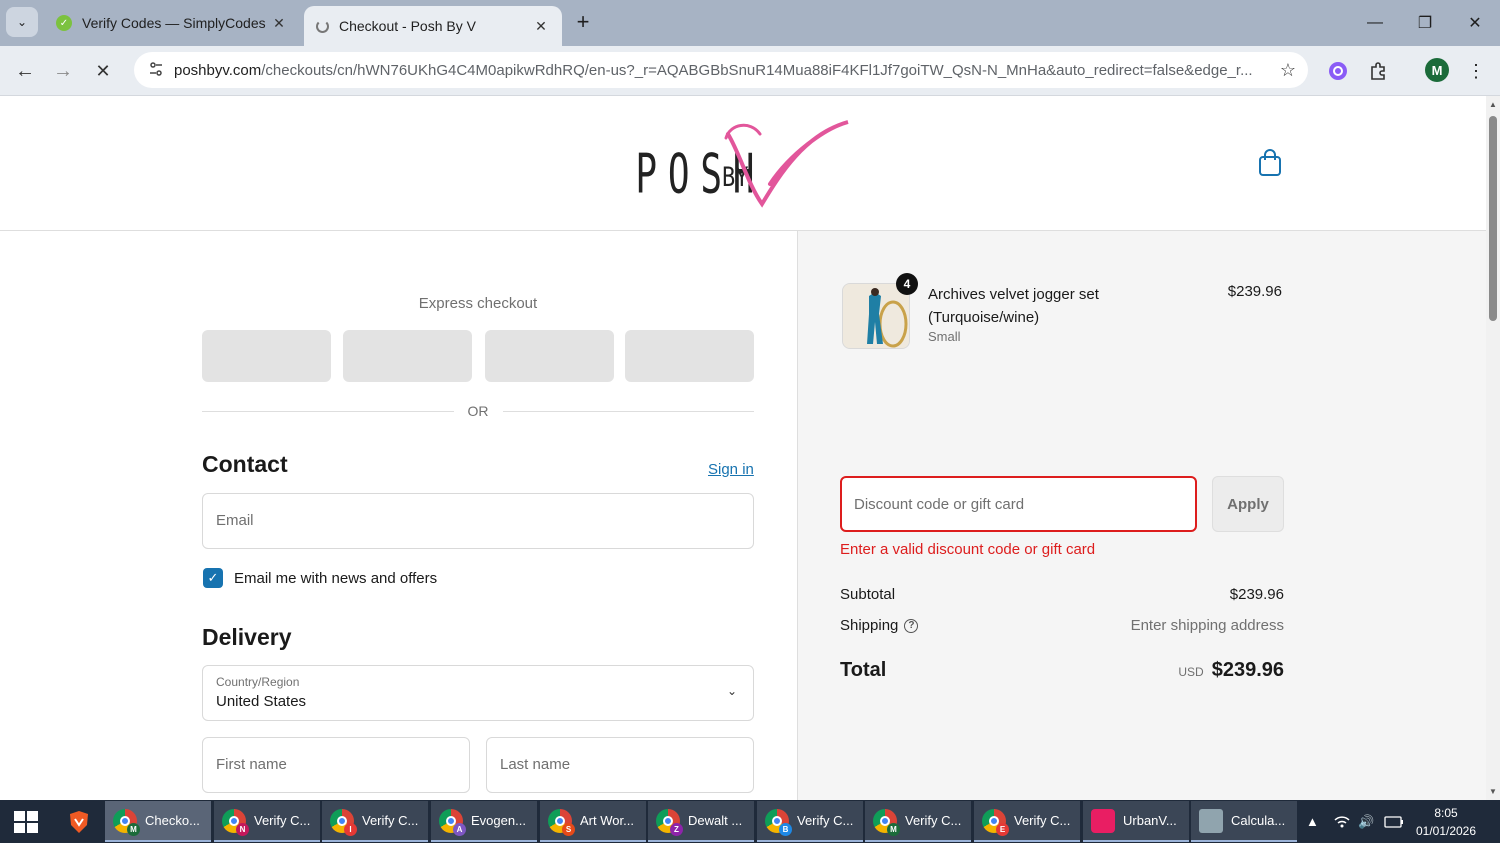 The height and width of the screenshot is (843, 1500). What do you see at coordinates (1254, 291) in the screenshot?
I see `product-price: $239.96` at bounding box center [1254, 291].